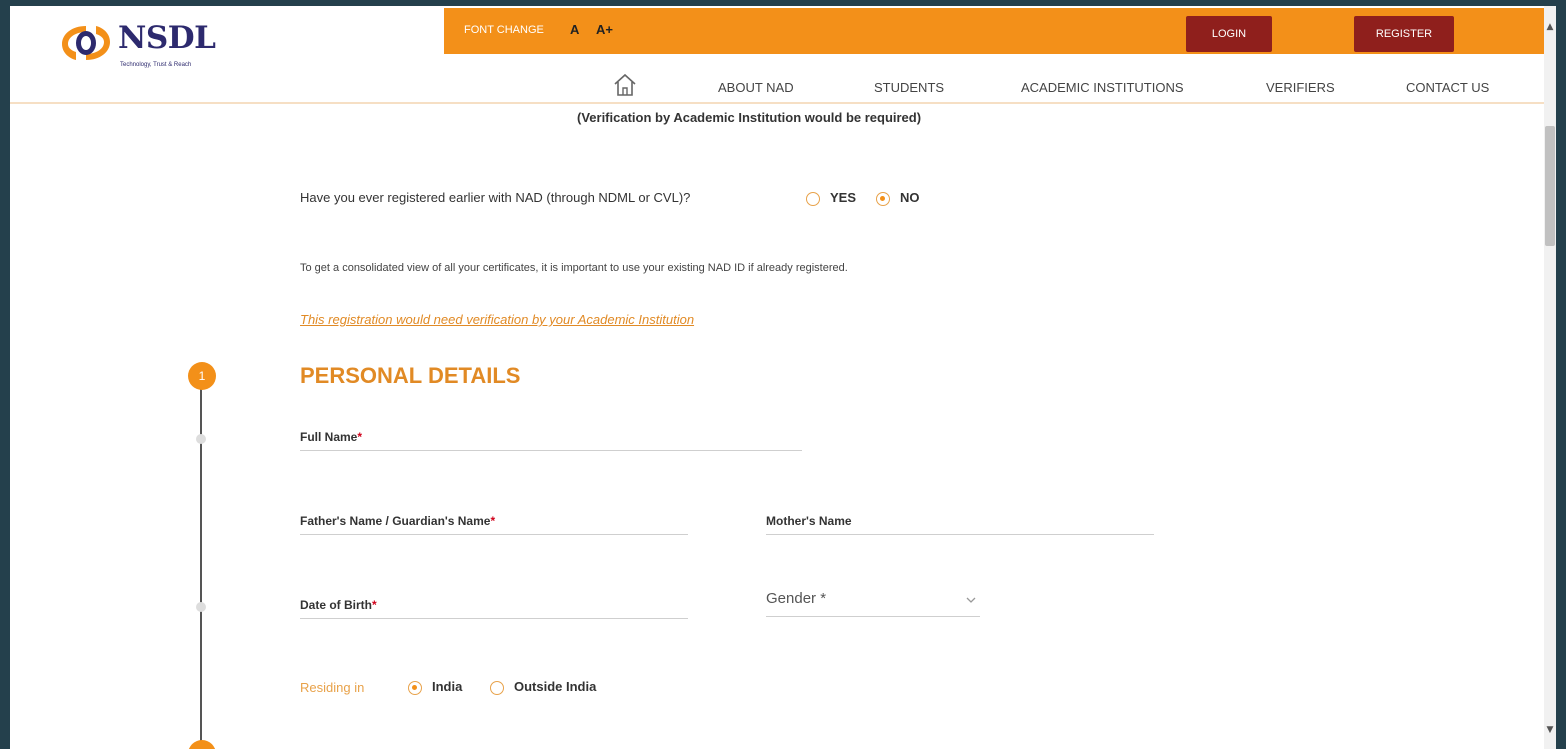 The width and height of the screenshot is (1566, 749). Describe the element at coordinates (971, 600) in the screenshot. I see `chevron-down-icon` at that location.